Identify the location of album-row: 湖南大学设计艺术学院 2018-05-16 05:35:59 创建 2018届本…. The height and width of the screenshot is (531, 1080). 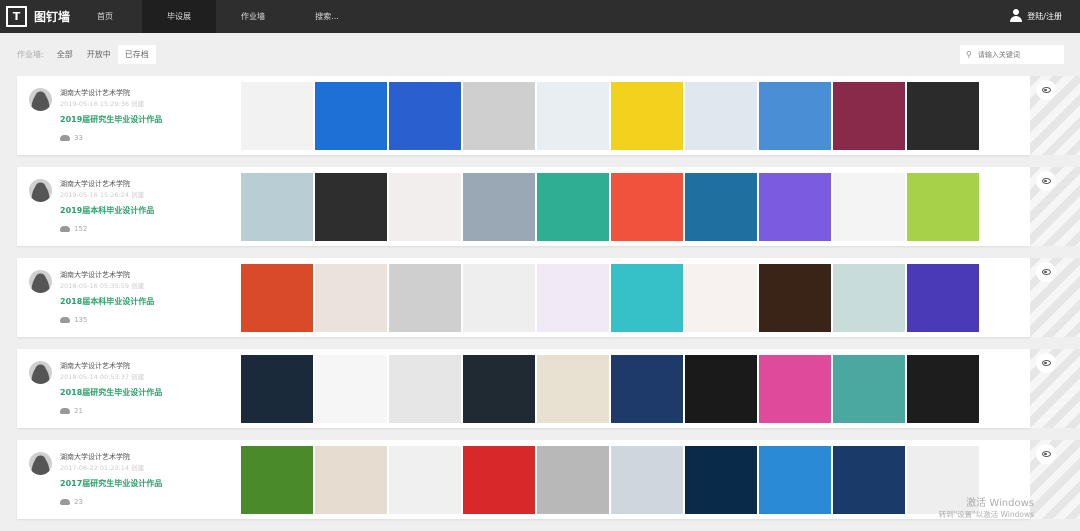
(548, 297).